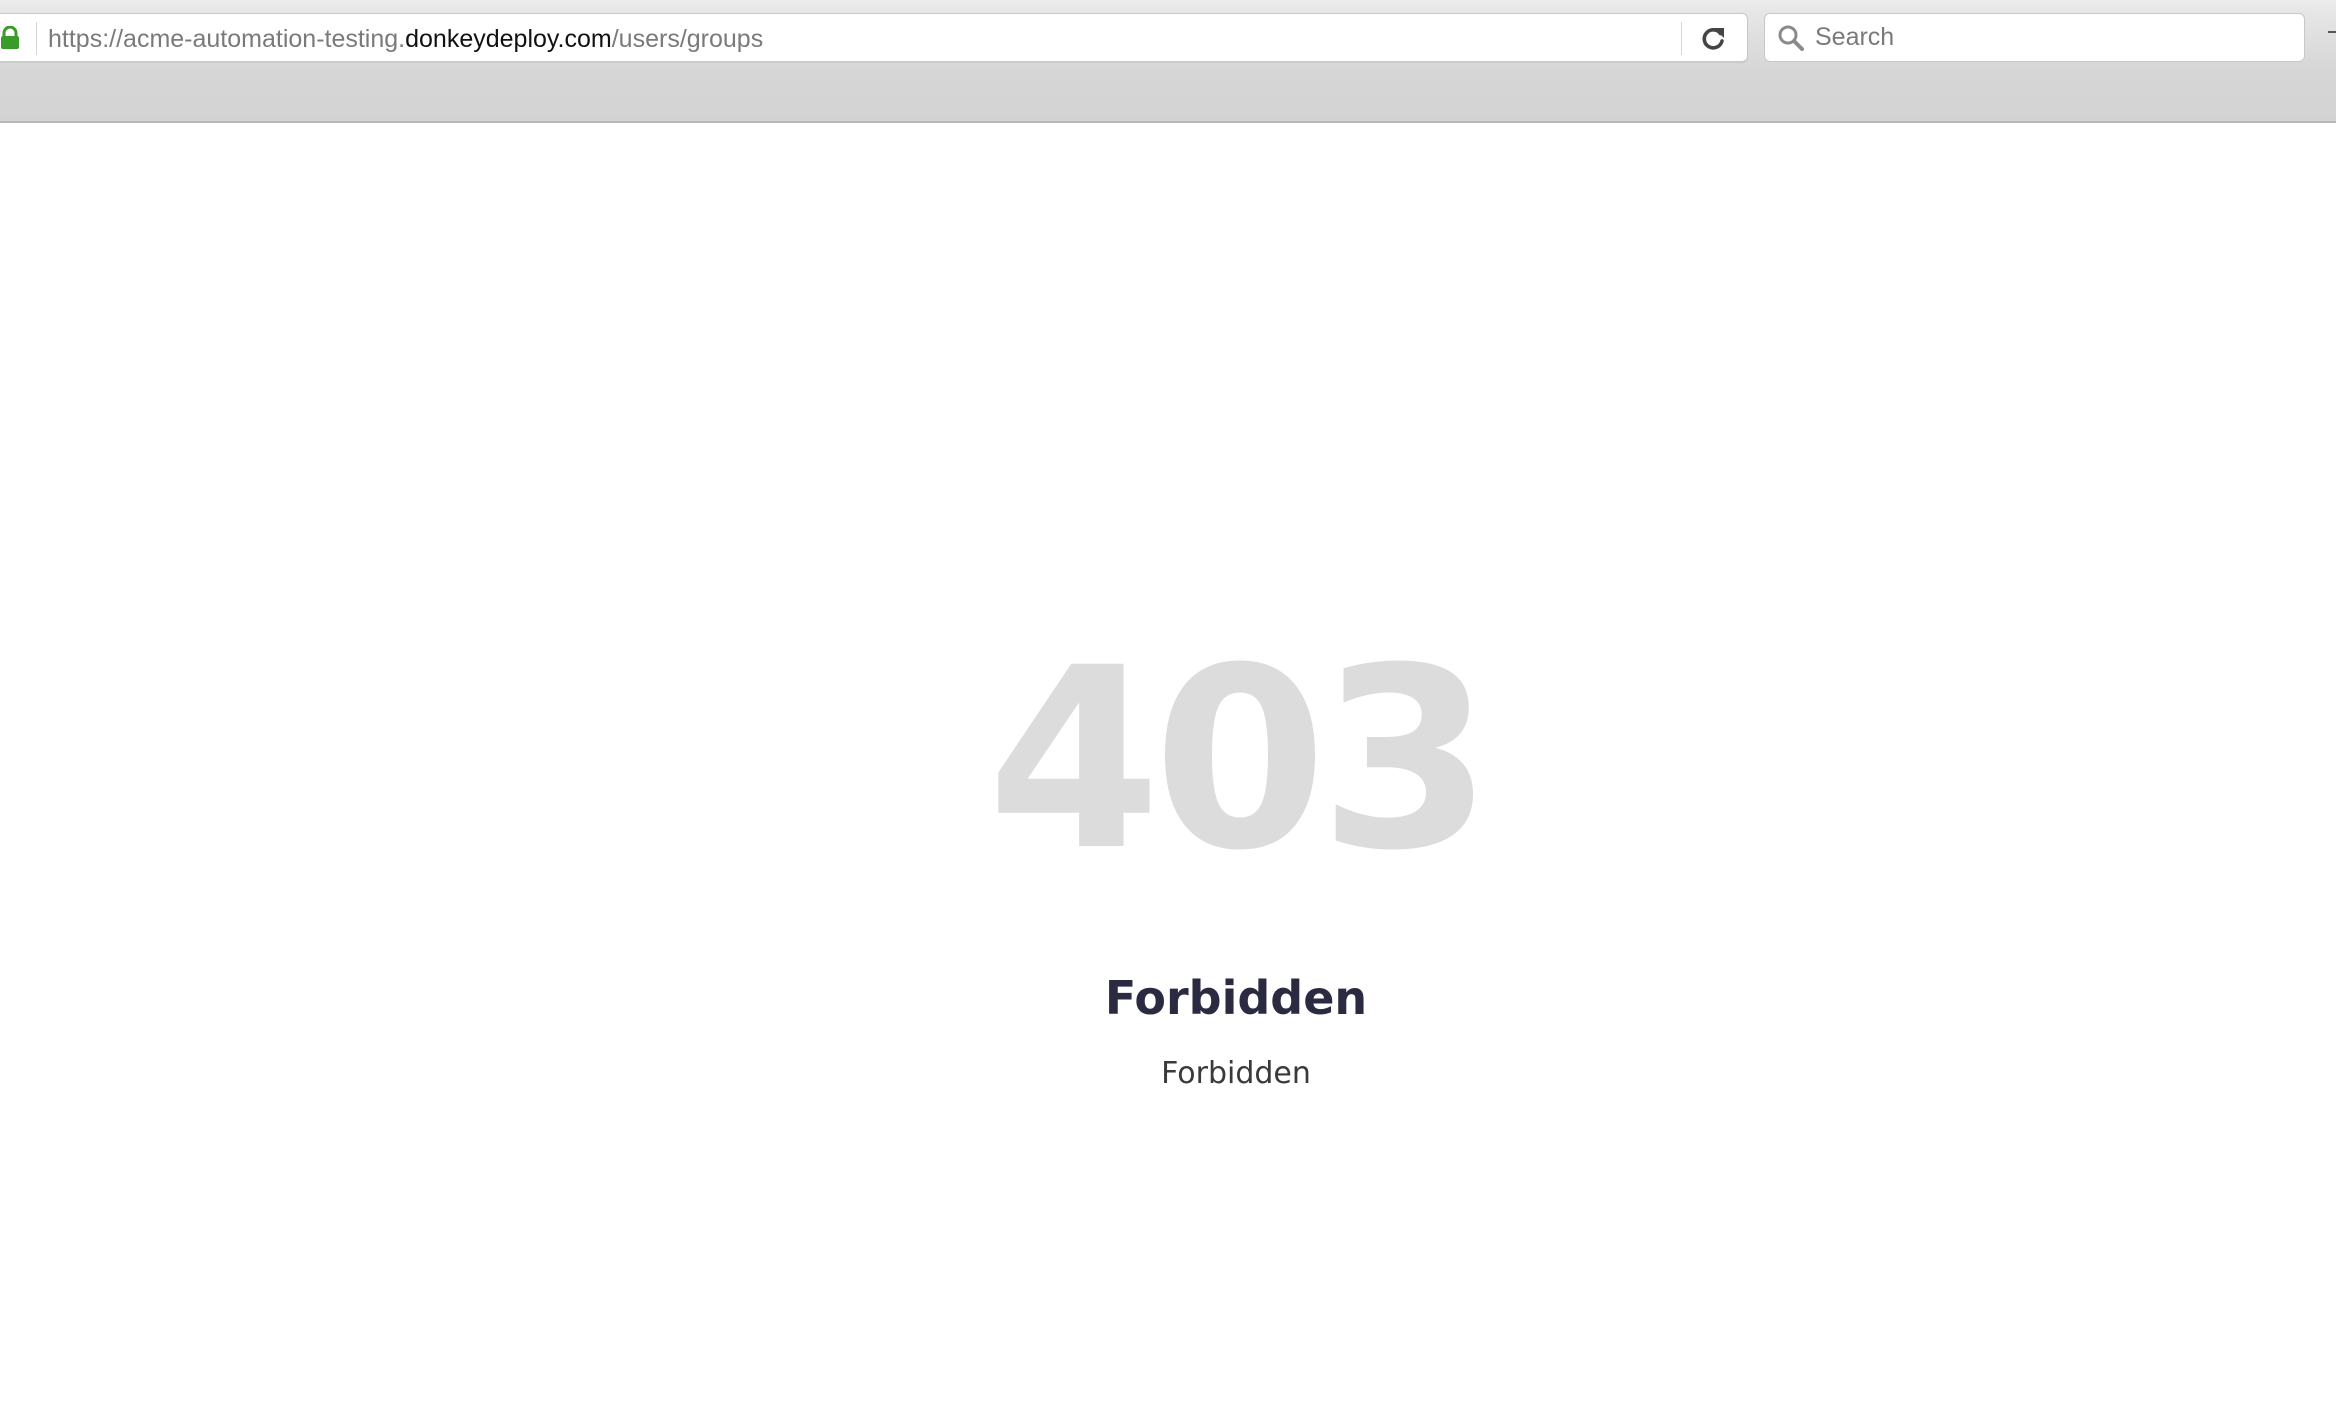 The width and height of the screenshot is (2336, 1416). What do you see at coordinates (508, 39) in the screenshot?
I see `url-domain: donkeydeploy.com` at bounding box center [508, 39].